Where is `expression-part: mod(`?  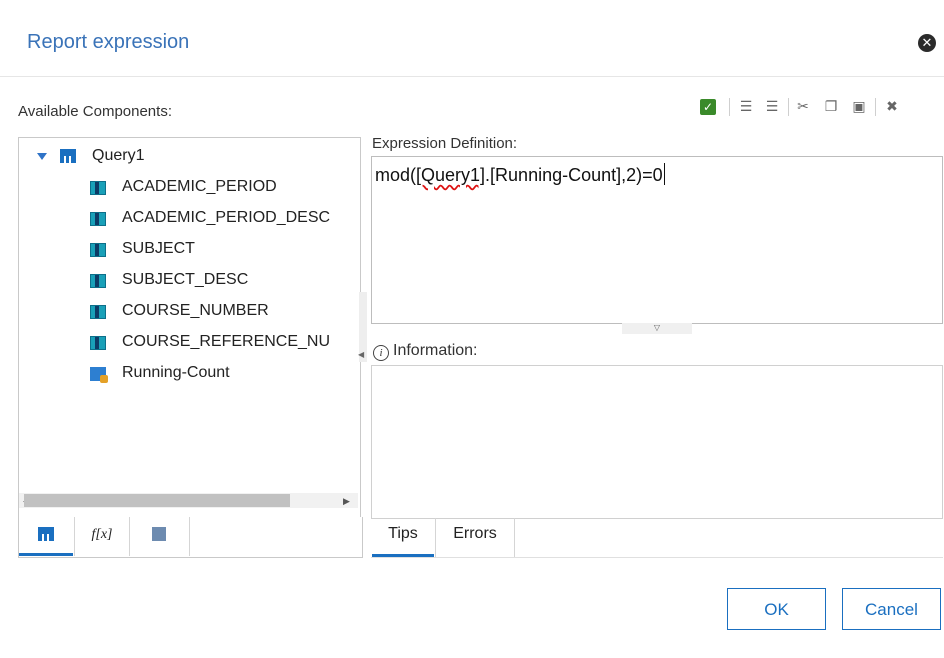 expression-part: mod( is located at coordinates (396, 175).